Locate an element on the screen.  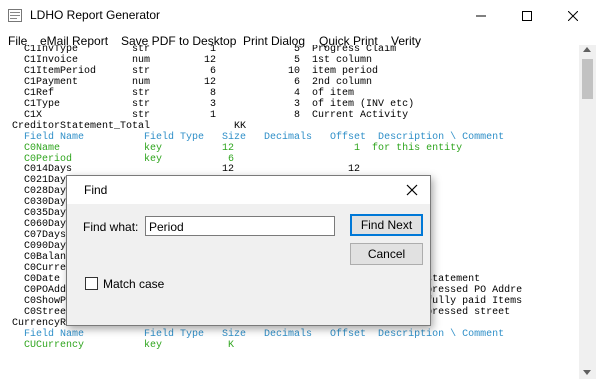
scroll-thumb is located at coordinates (587, 79).